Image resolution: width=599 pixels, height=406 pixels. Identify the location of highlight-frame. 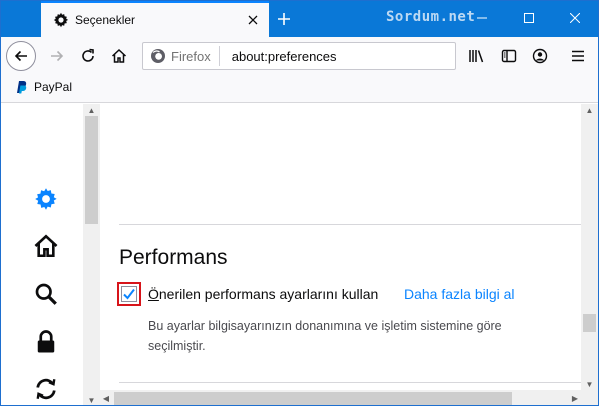
(129, 294).